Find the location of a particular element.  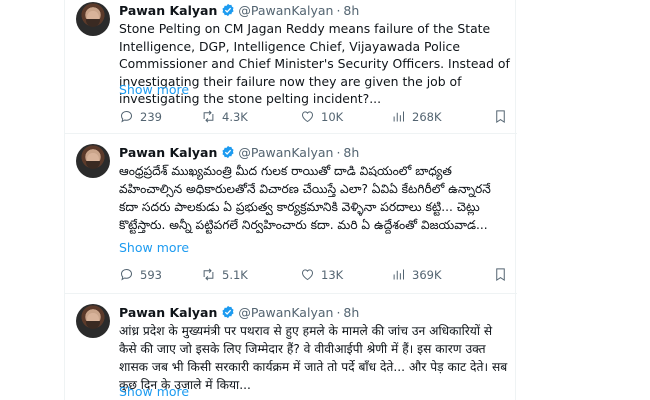

reply-button: 239 is located at coordinates (140, 116).